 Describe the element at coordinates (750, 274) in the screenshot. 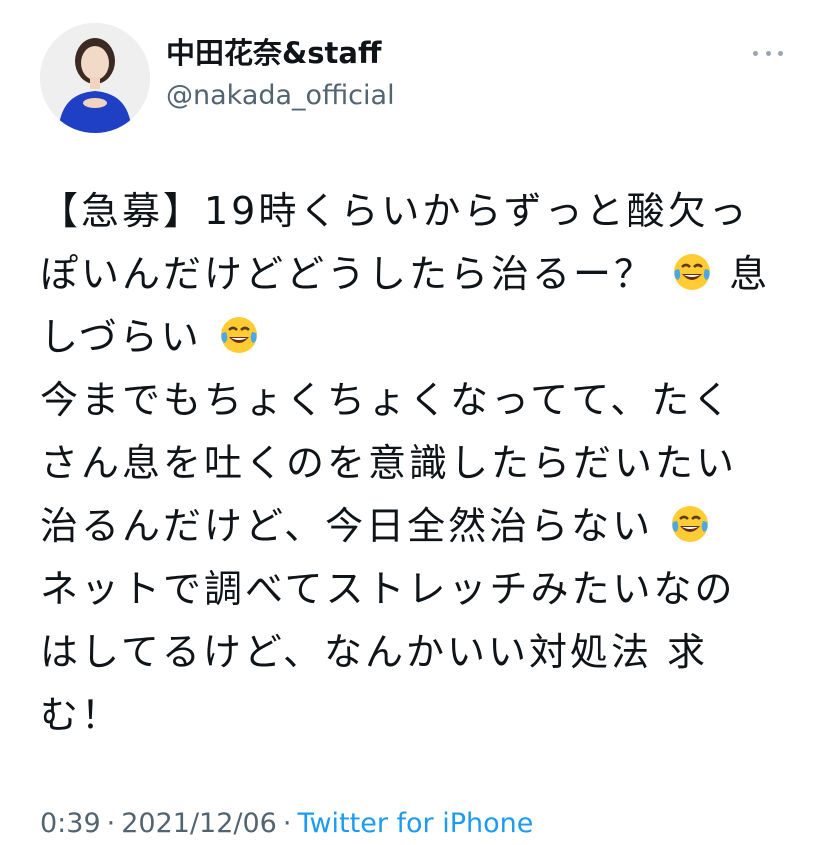

I see `tweet-line-text: 息` at that location.